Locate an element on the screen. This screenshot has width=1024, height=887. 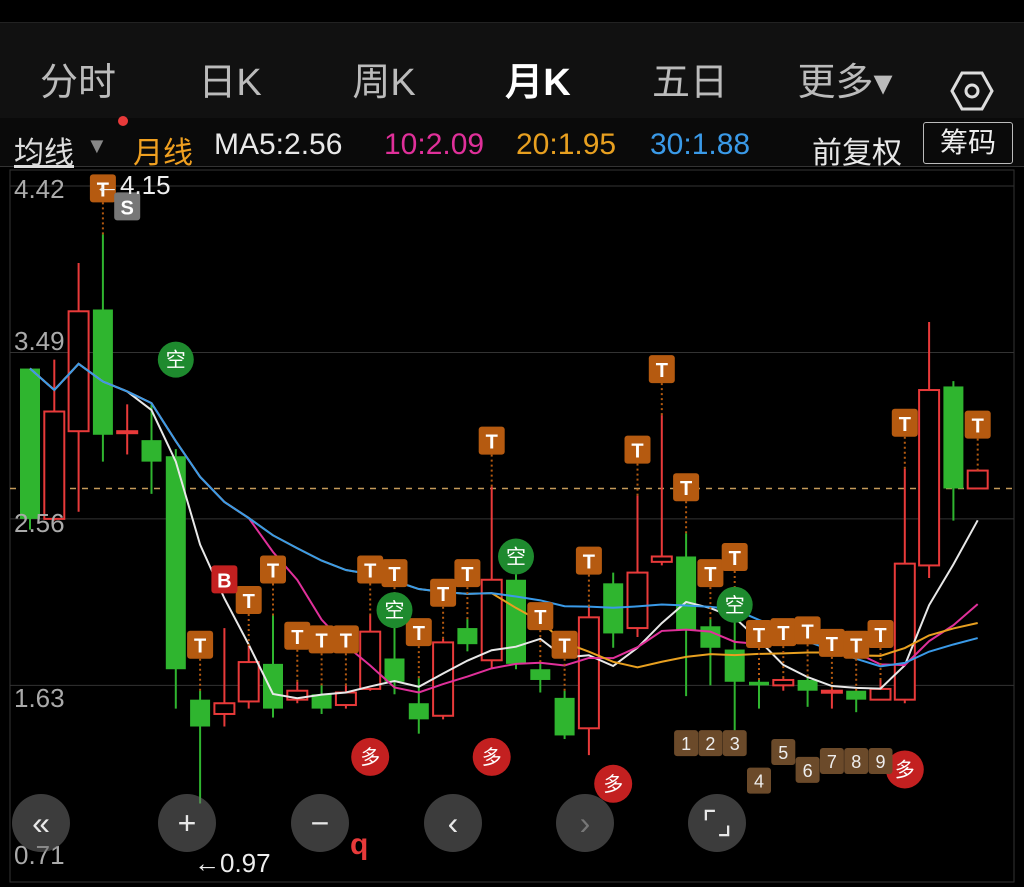
scroll-left-button: ‹ is located at coordinates (453, 823).